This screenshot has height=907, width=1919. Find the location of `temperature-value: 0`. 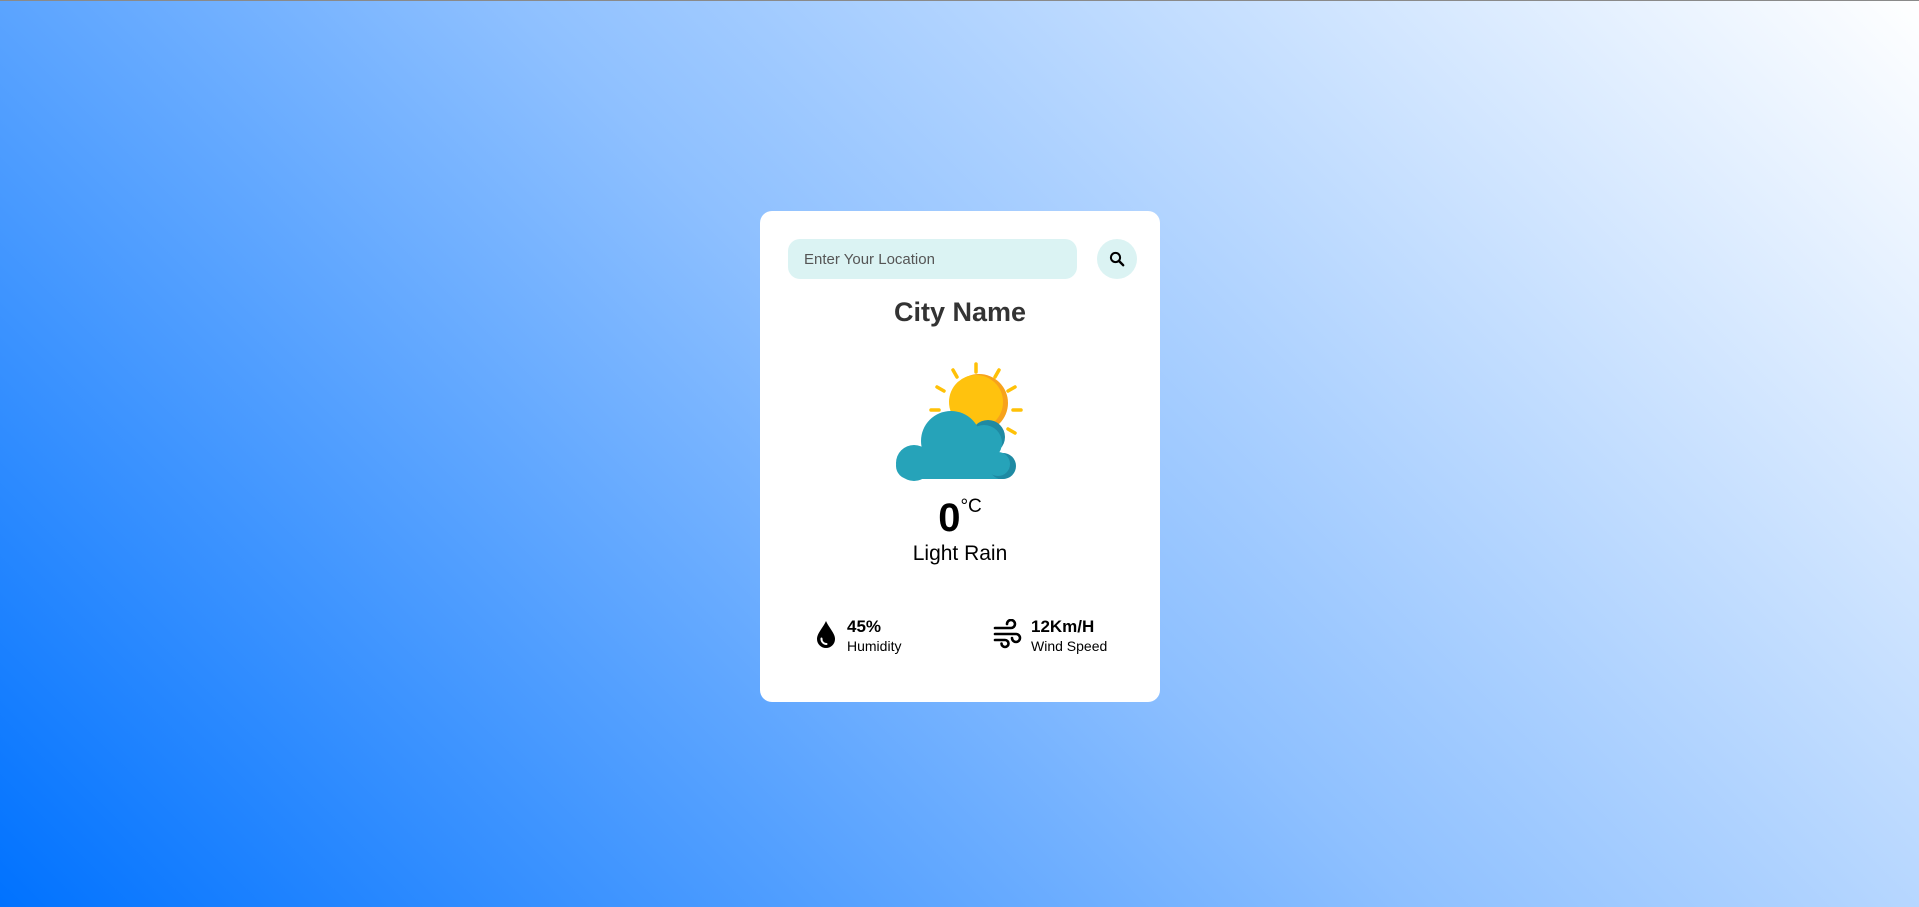

temperature-value: 0 is located at coordinates (949, 518).